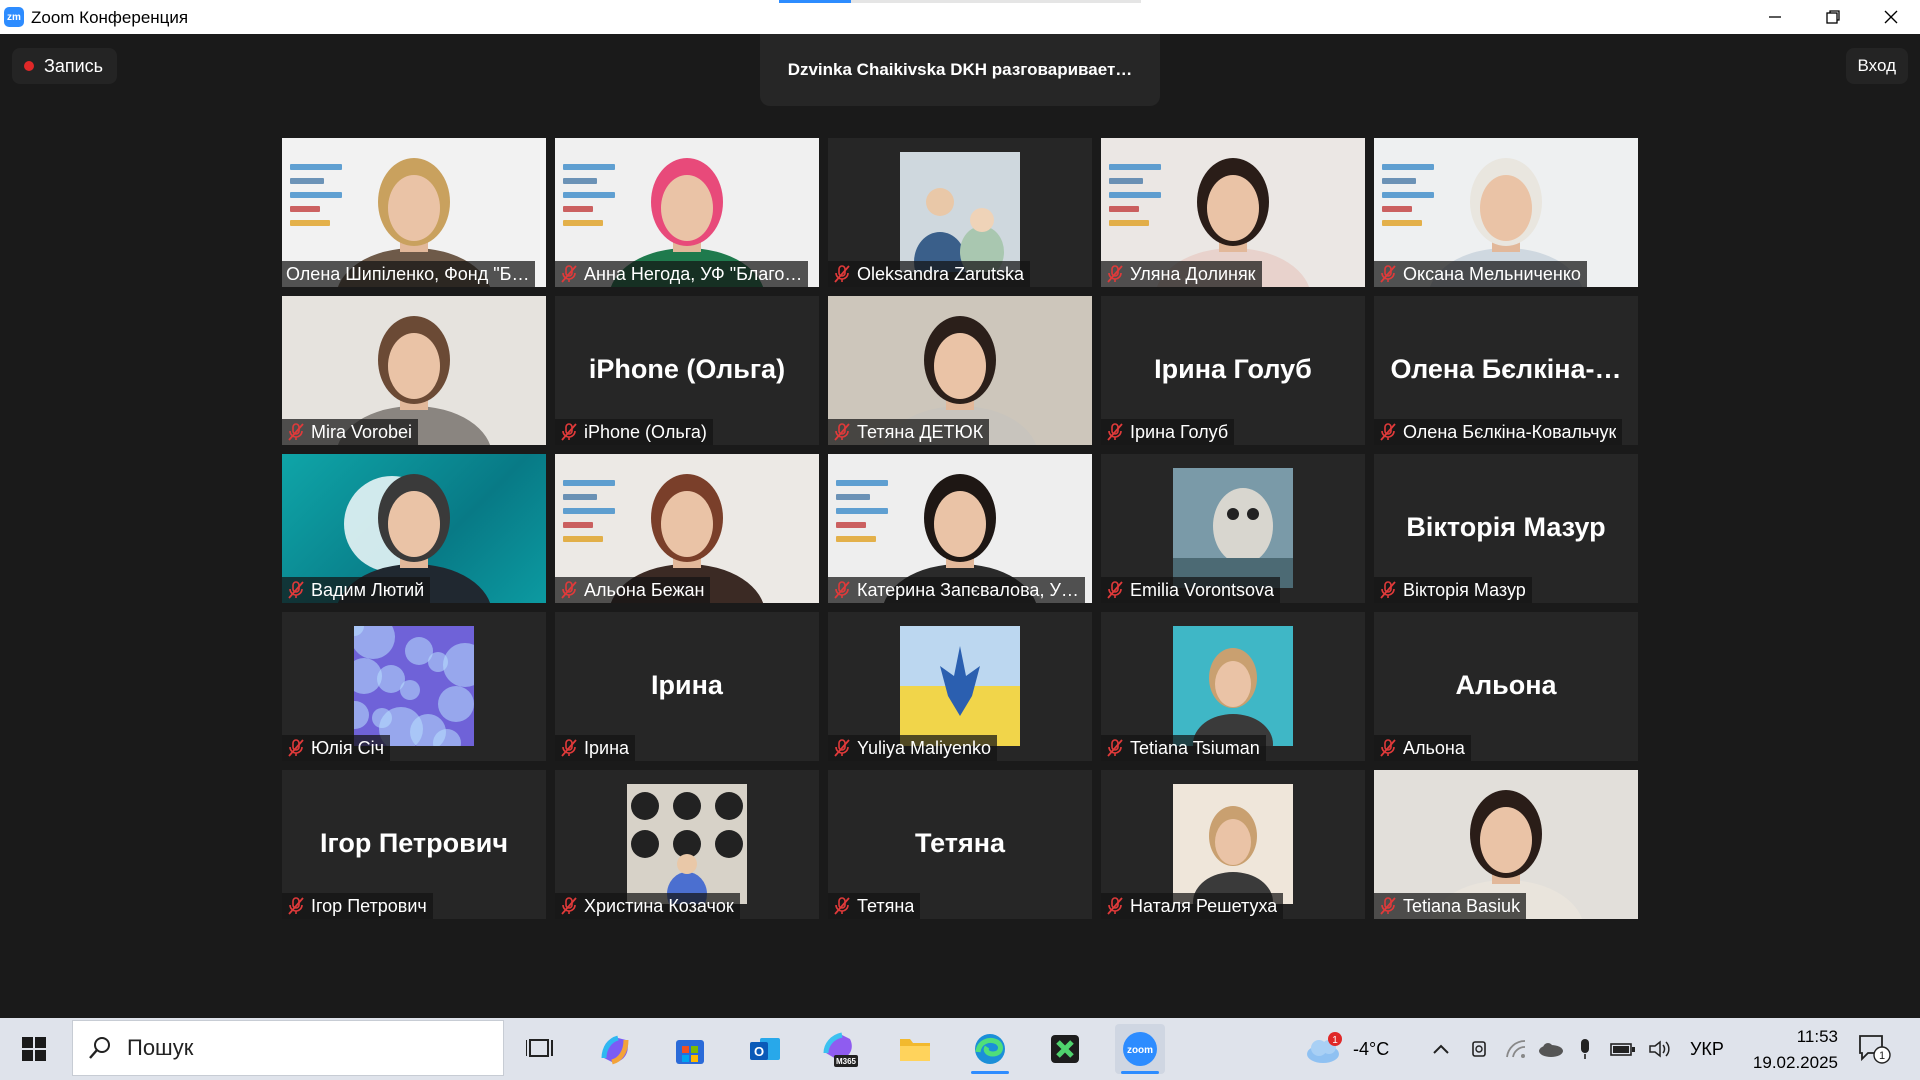  Describe the element at coordinates (687, 528) in the screenshot. I see `participant-tile: Альона Бежан` at that location.